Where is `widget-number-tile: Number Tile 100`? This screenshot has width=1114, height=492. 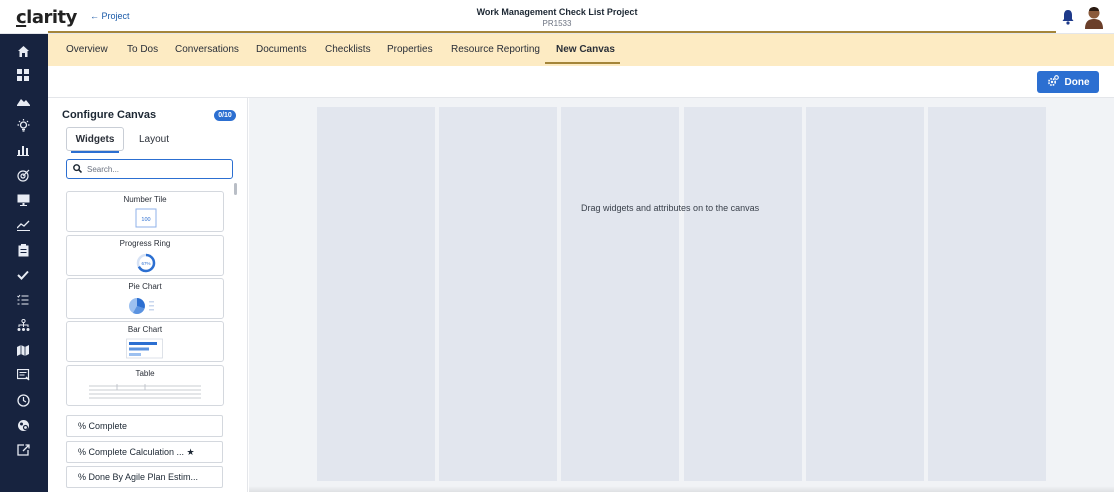
widget-number-tile: Number Tile 100 is located at coordinates (145, 211).